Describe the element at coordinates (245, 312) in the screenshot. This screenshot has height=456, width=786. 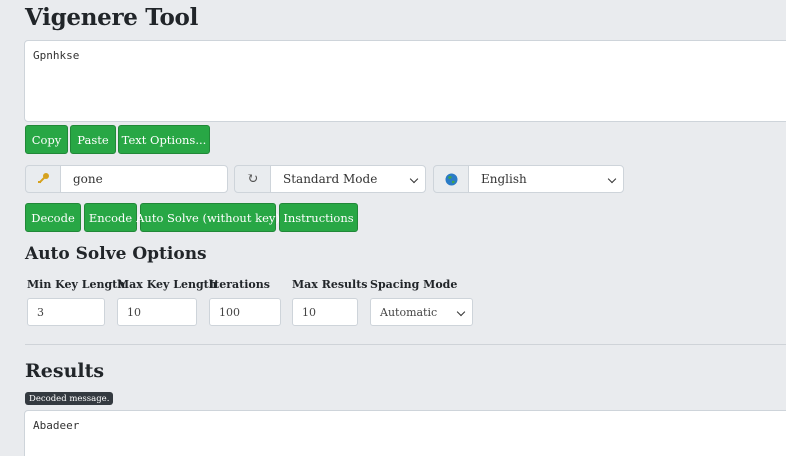
I see `iterations-input: 100` at that location.